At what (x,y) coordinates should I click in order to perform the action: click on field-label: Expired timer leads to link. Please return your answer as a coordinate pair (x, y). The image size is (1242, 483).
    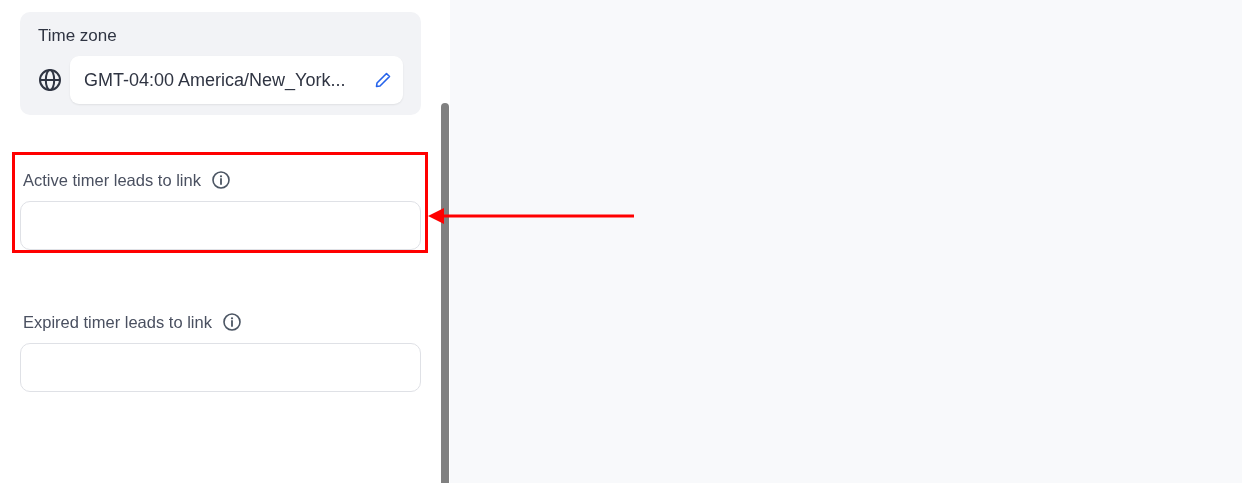
    Looking at the image, I should click on (117, 322).